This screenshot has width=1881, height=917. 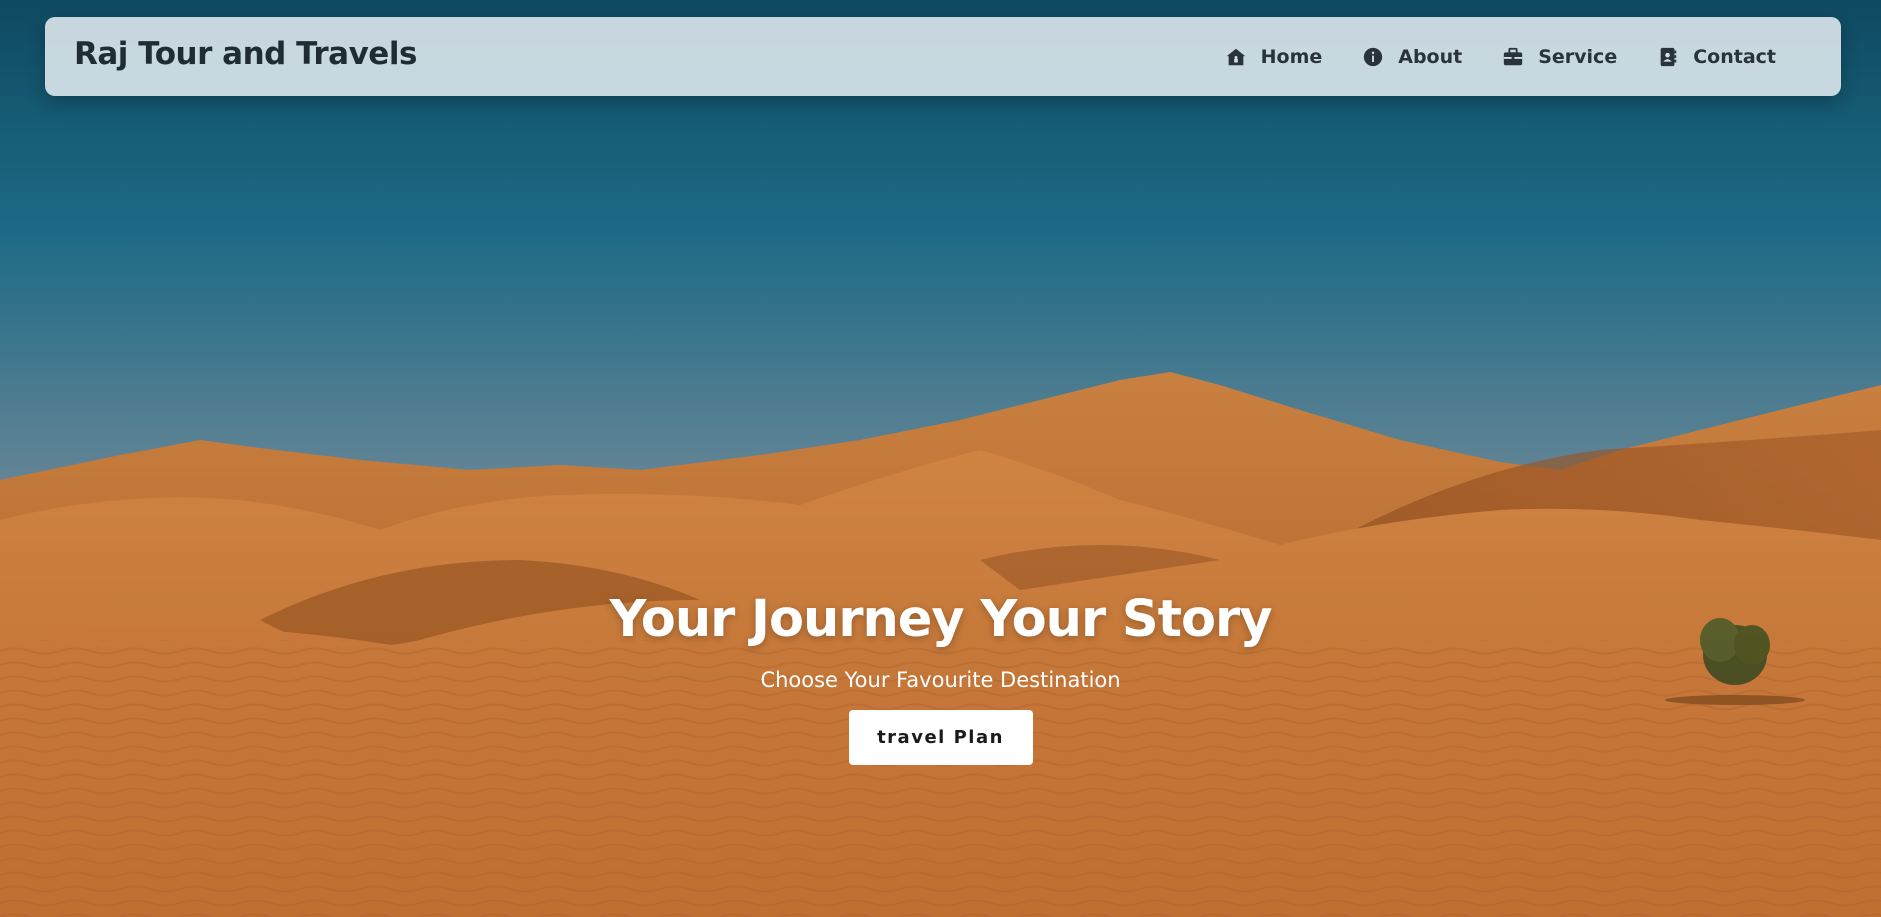 I want to click on nav-link-about: About, so click(x=1412, y=57).